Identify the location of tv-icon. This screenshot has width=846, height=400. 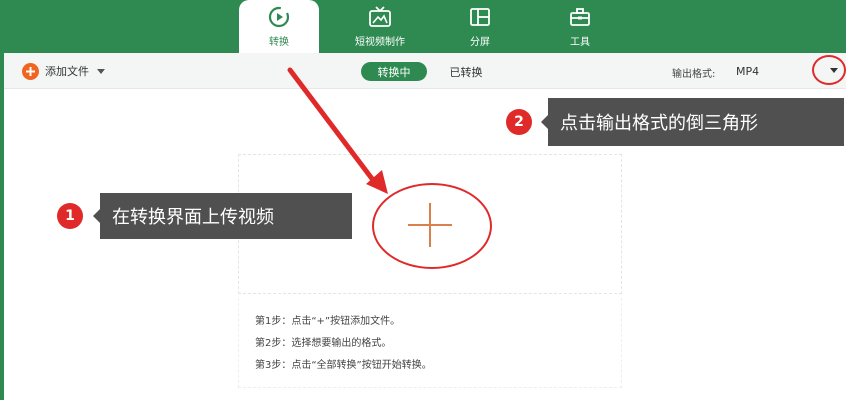
(380, 17).